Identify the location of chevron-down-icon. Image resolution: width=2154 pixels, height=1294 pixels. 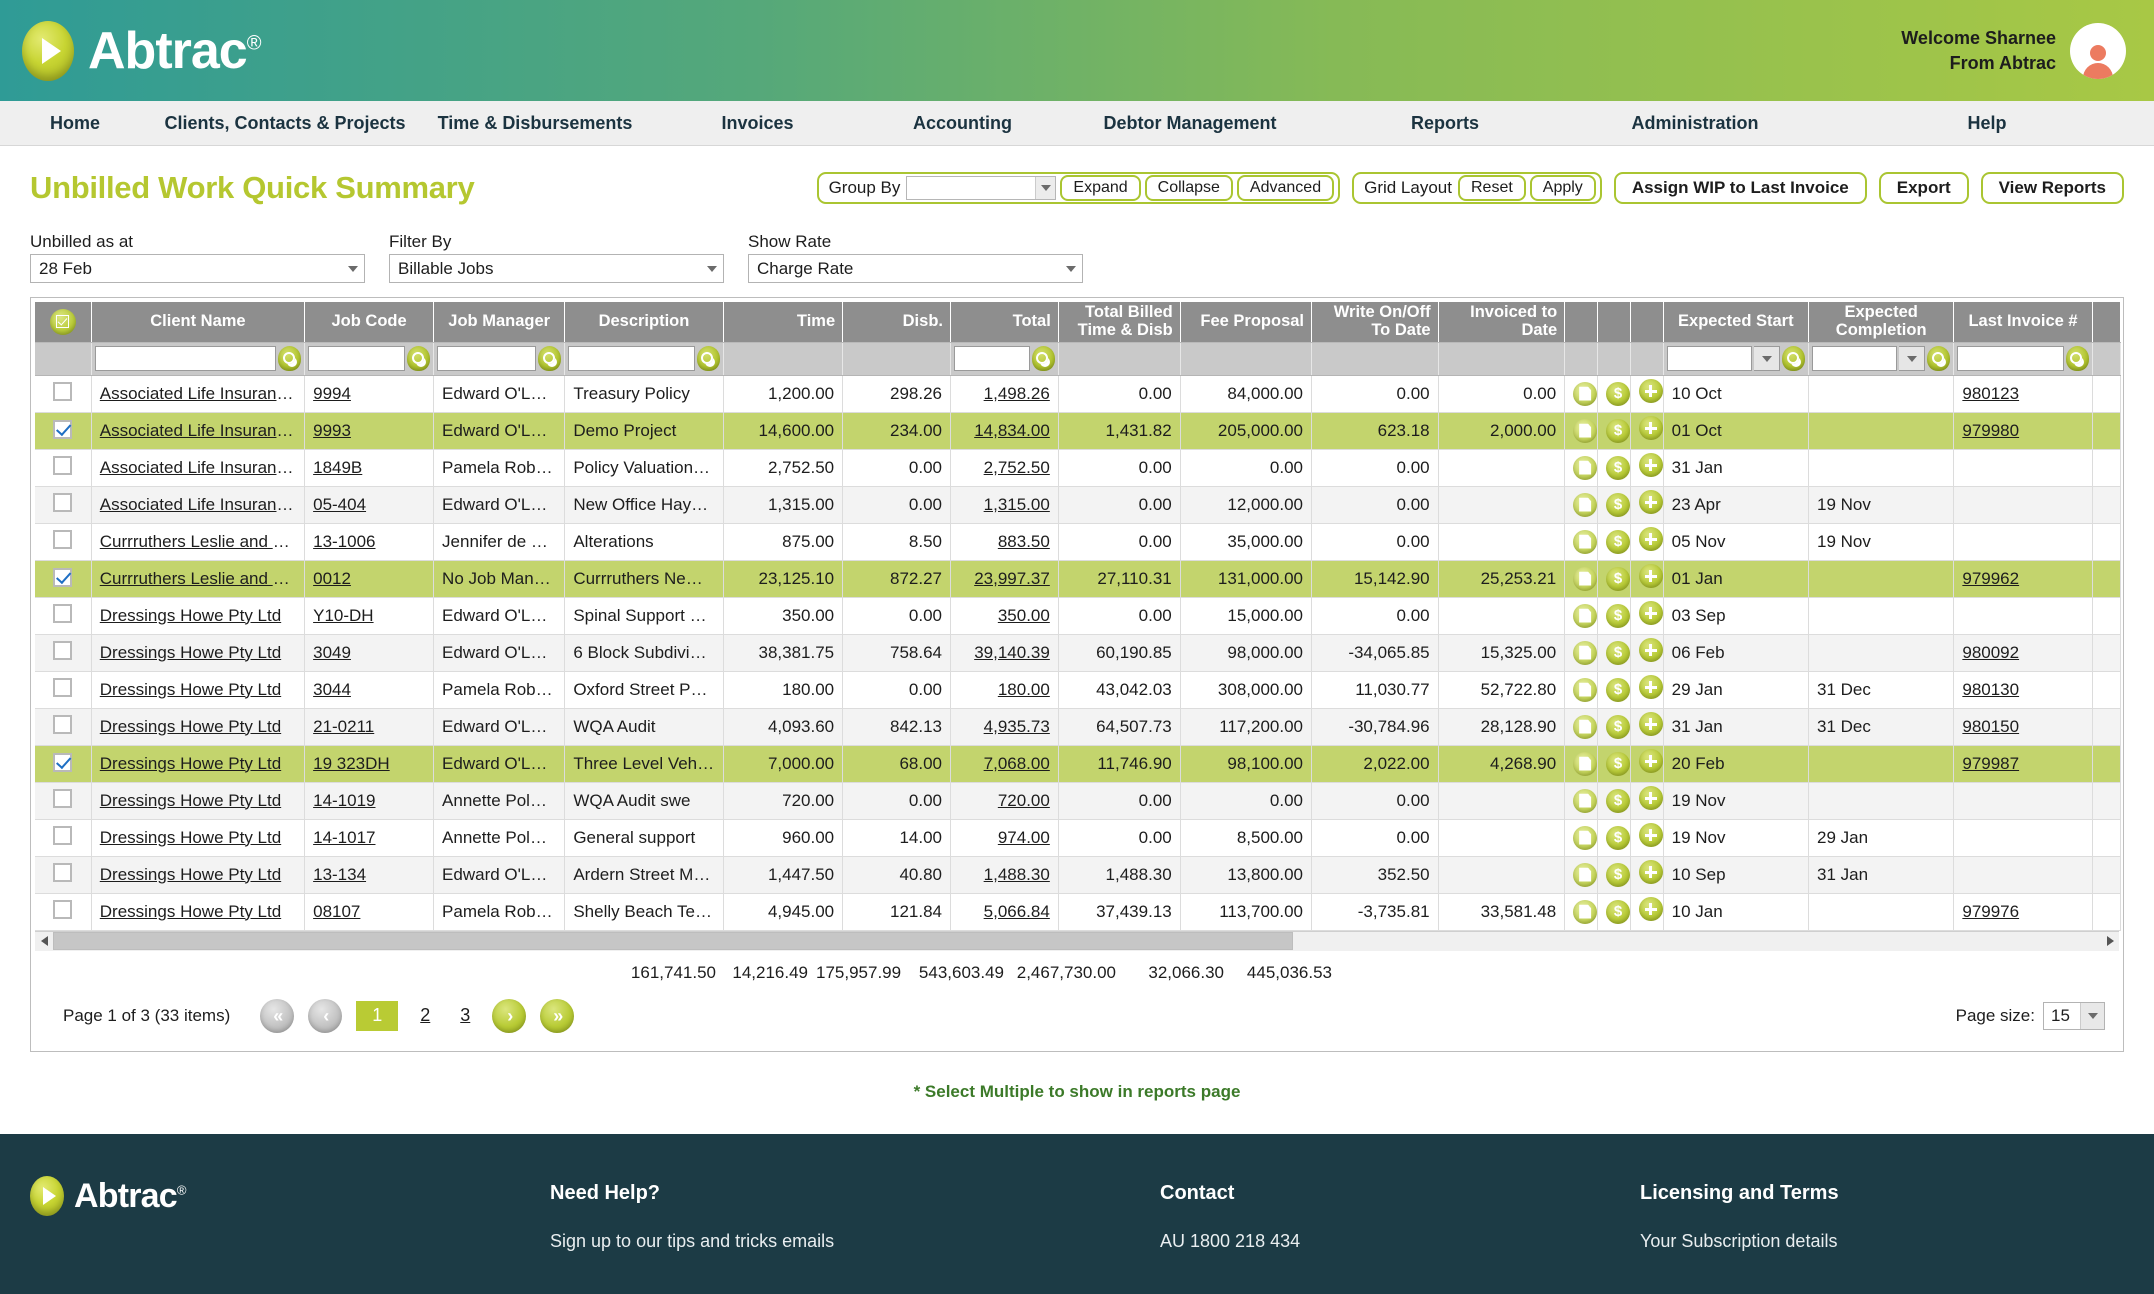
(1912, 358).